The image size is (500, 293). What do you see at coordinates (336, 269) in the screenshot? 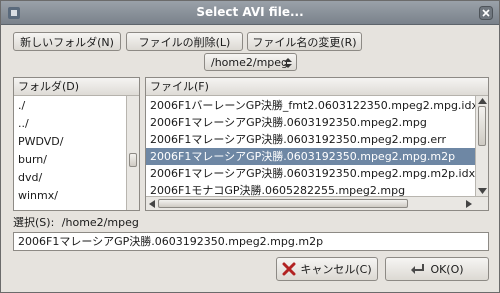
I see `cancel-label: キャンセル(C)` at bounding box center [336, 269].